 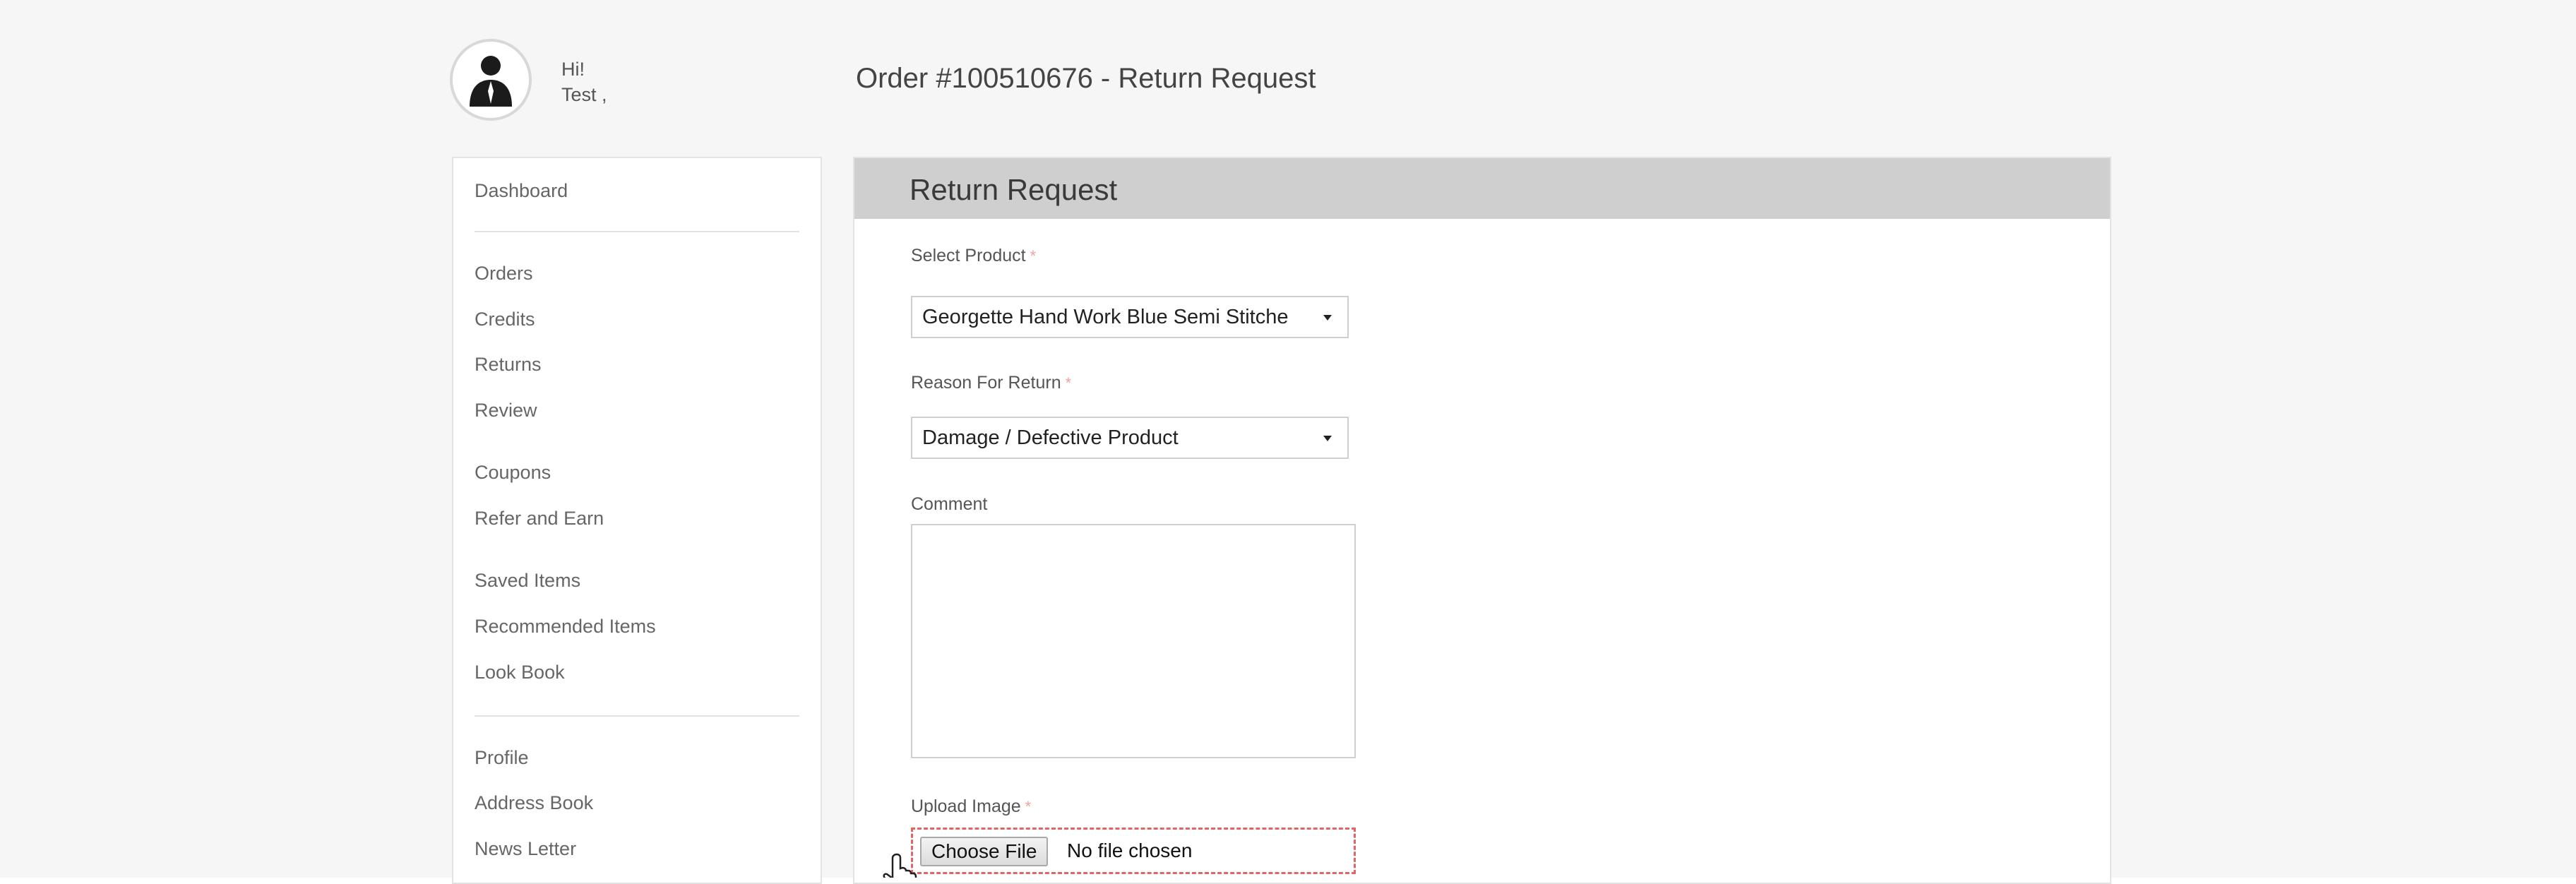 What do you see at coordinates (1130, 850) in the screenshot?
I see `file-status-text: No file chosen` at bounding box center [1130, 850].